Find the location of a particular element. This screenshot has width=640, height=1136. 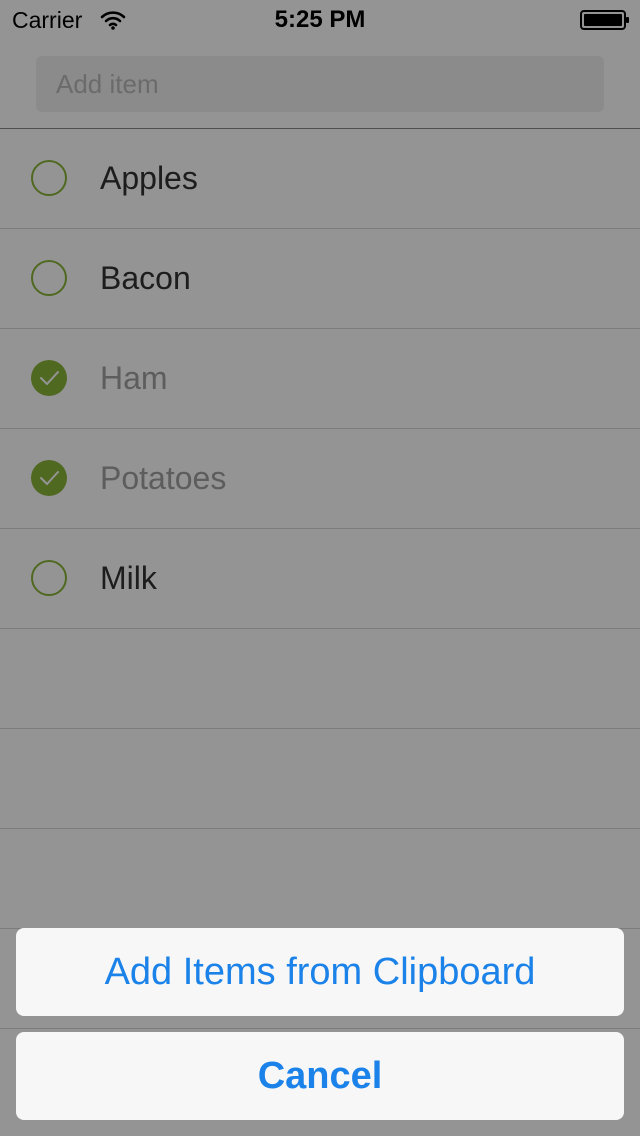

add-items-from-clipboard-button: Add Items from Clipboard is located at coordinates (320, 972).